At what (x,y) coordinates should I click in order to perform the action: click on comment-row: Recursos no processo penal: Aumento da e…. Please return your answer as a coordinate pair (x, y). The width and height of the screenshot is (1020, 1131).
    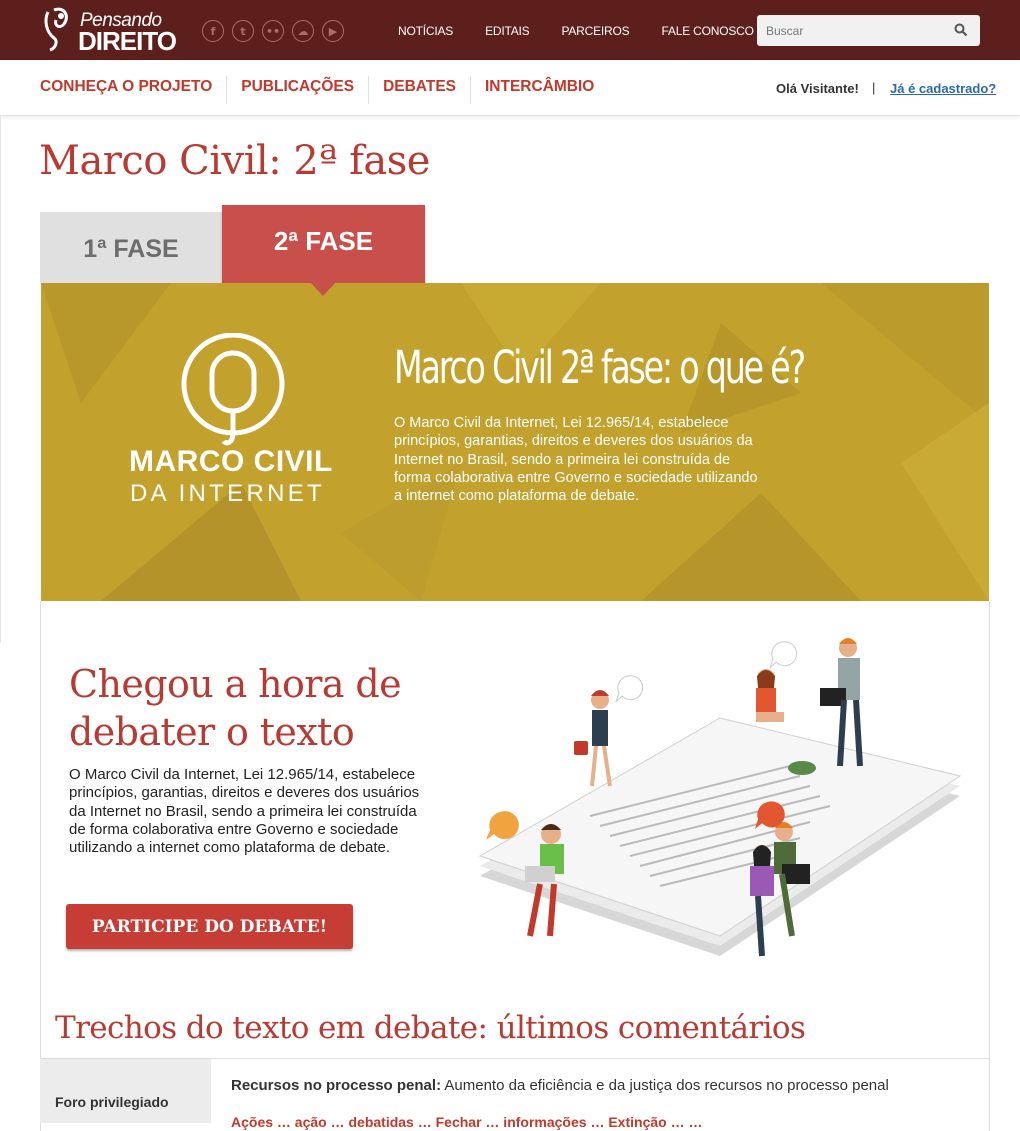
    Looking at the image, I should click on (560, 1085).